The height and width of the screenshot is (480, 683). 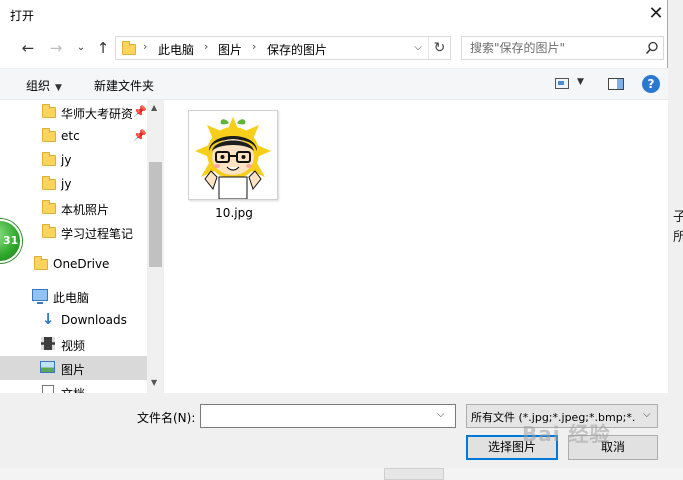 What do you see at coordinates (70, 136) in the screenshot?
I see `sidebar-item-label: etc` at bounding box center [70, 136].